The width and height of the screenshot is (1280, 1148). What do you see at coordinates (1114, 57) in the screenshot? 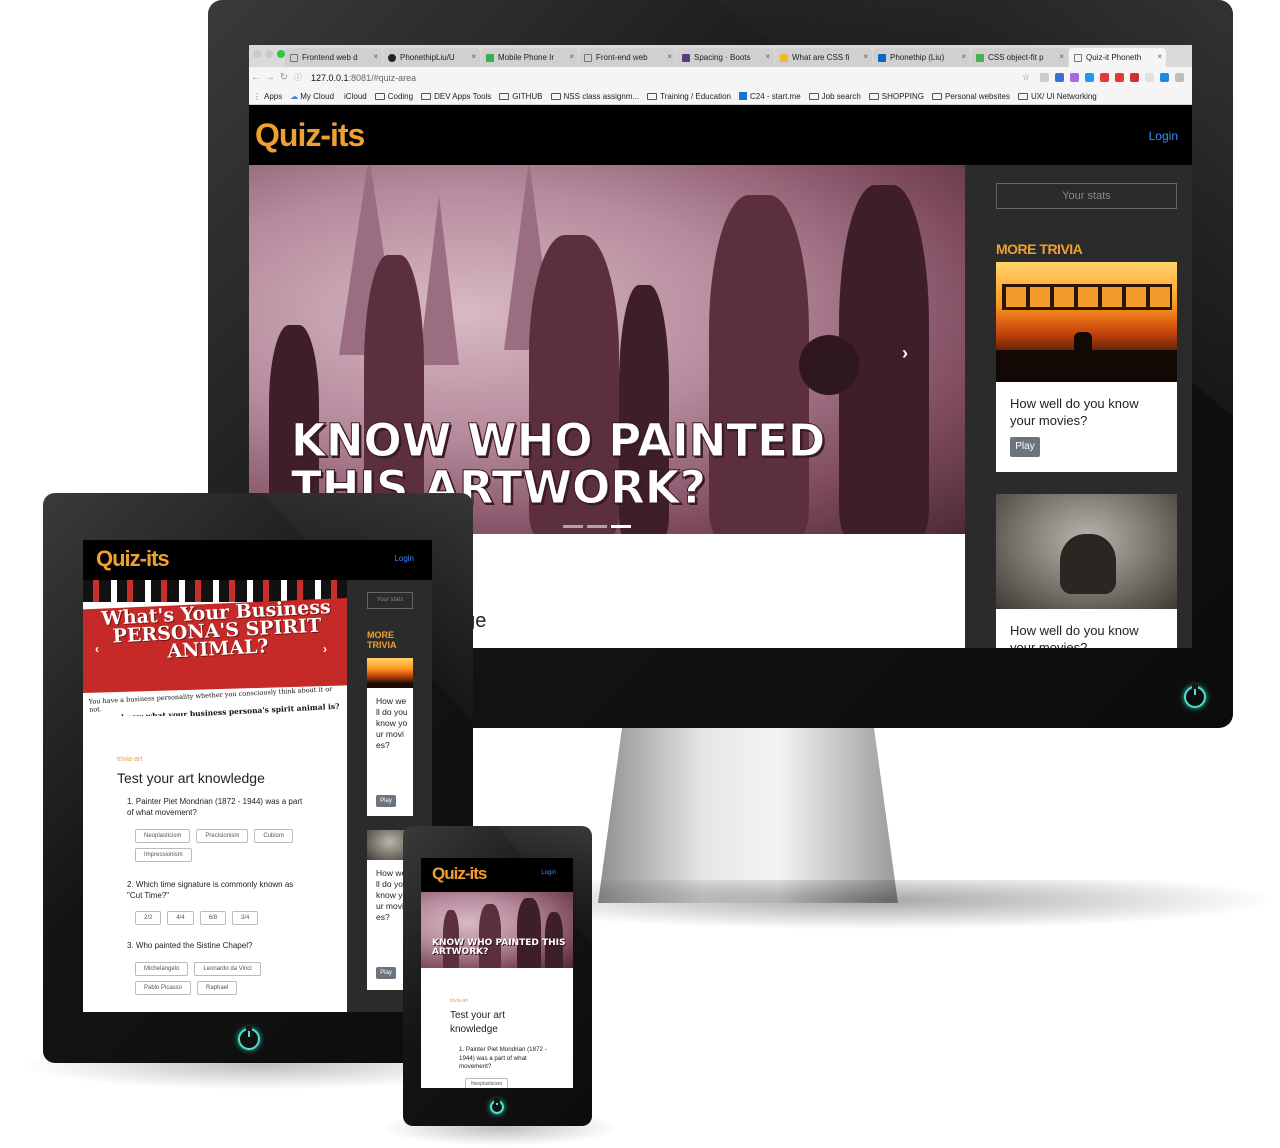
I see `browser-tab-label: Quiz-it Phoneth` at bounding box center [1114, 57].